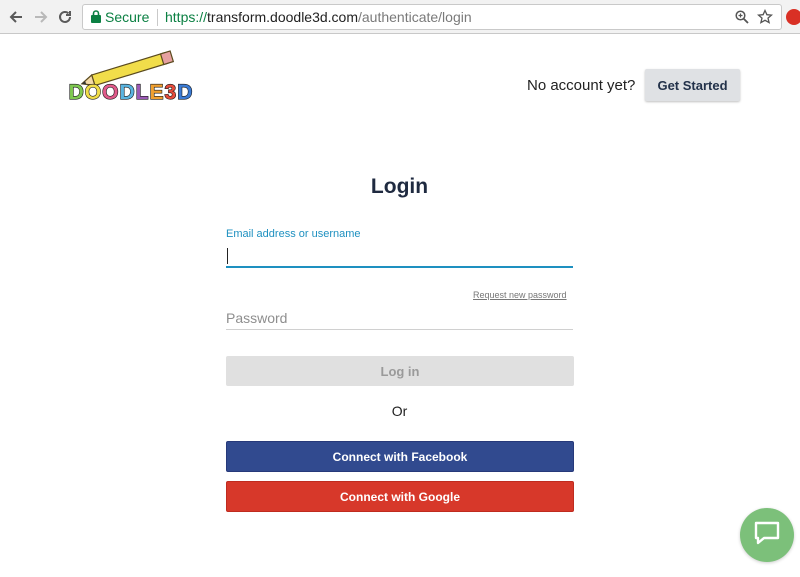 This screenshot has width=800, height=577. Describe the element at coordinates (400, 371) in the screenshot. I see `login-button: Log in` at that location.